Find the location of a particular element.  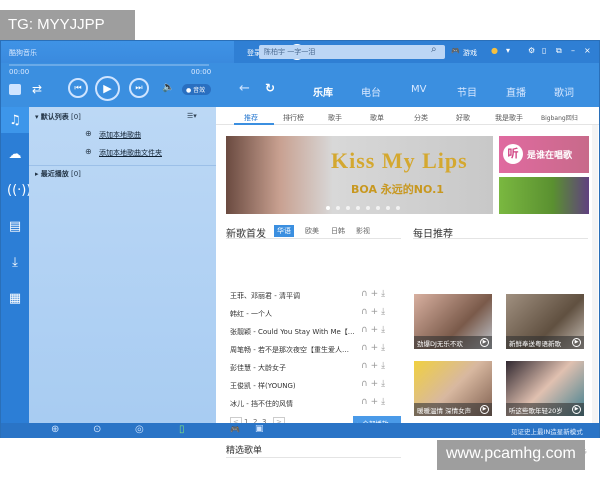

shuffle-icon: ⇄ is located at coordinates (37, 89).